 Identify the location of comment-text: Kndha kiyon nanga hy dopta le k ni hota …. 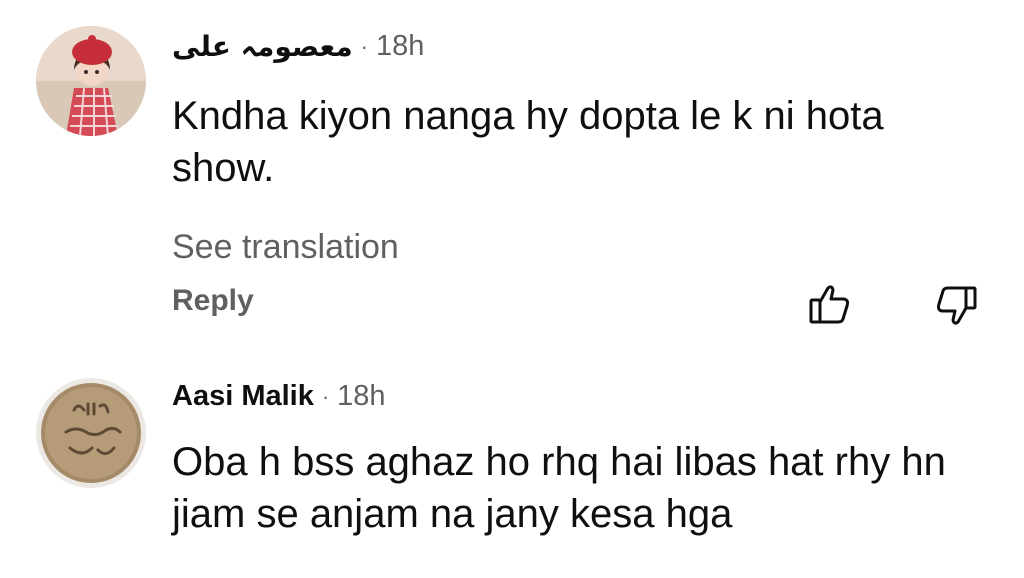
(528, 142).